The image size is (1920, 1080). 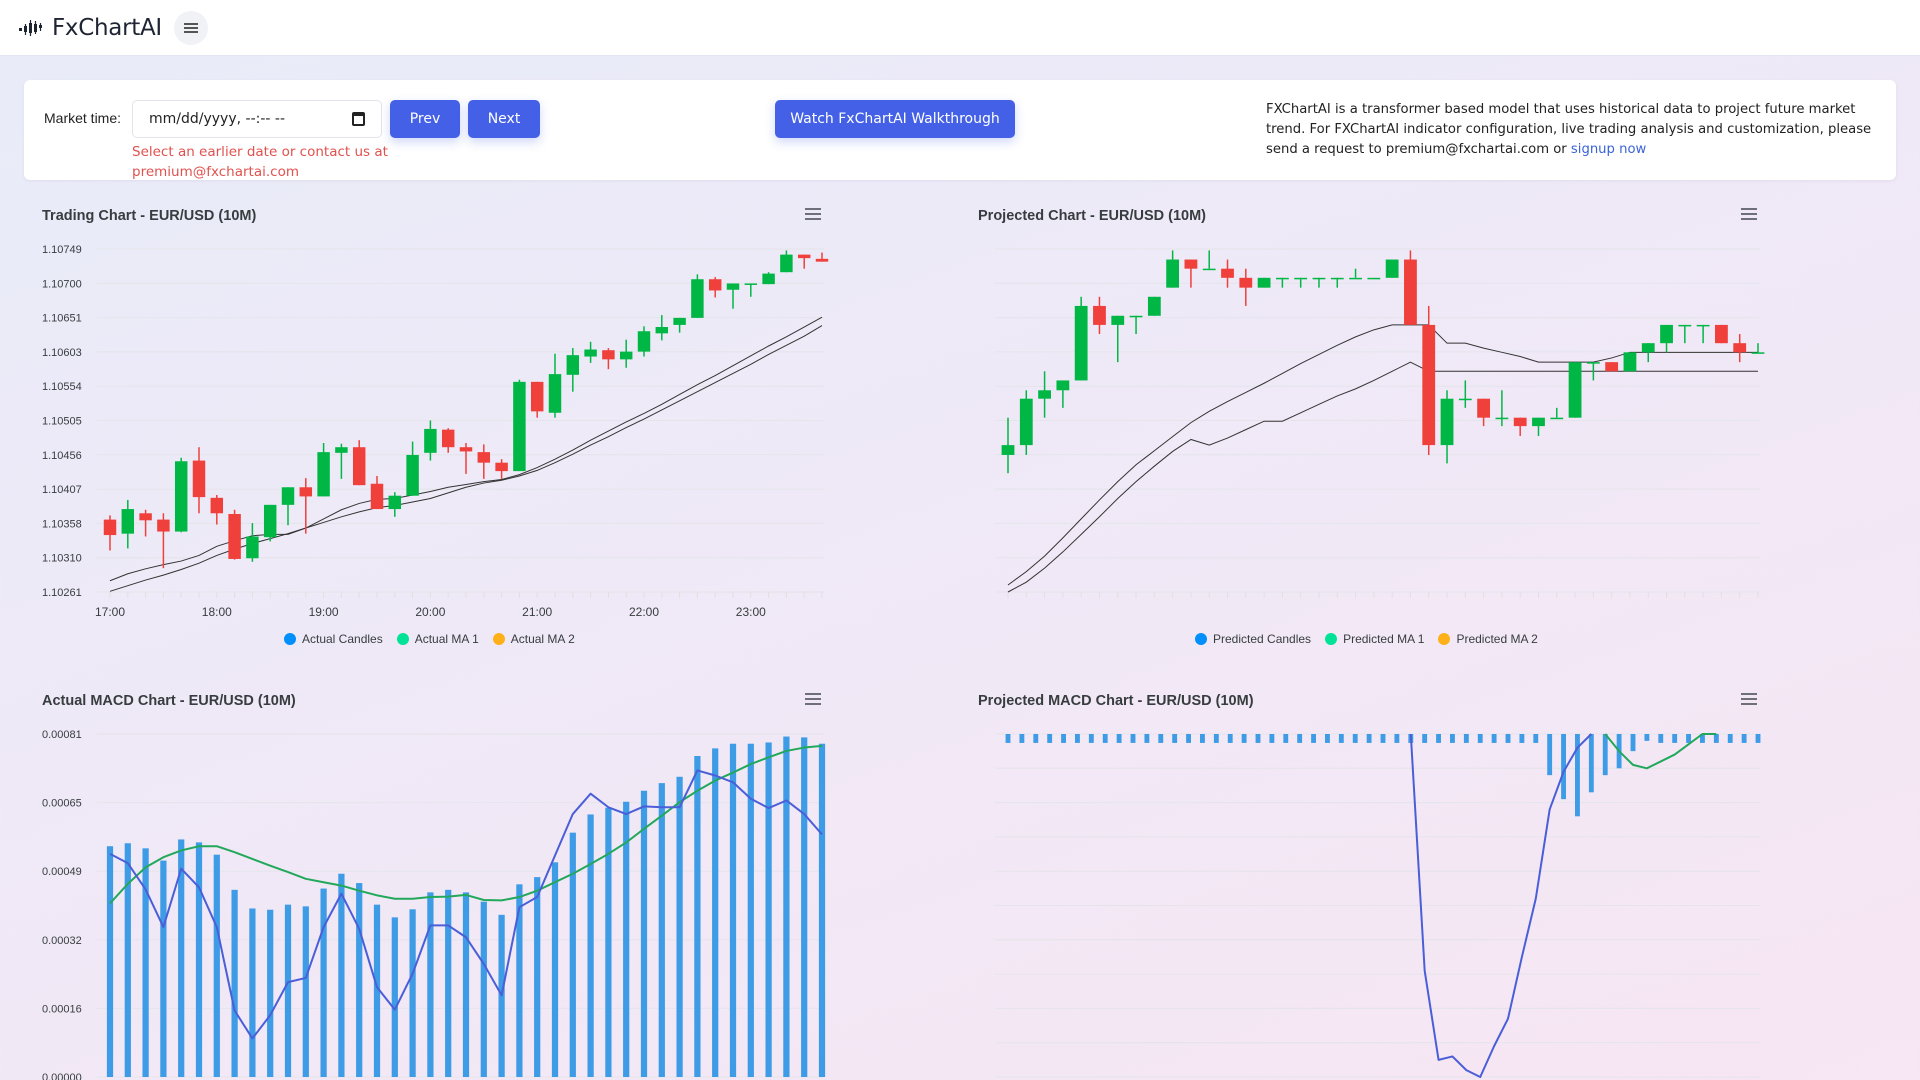 I want to click on brand: FxChartAI, so click(x=90, y=28).